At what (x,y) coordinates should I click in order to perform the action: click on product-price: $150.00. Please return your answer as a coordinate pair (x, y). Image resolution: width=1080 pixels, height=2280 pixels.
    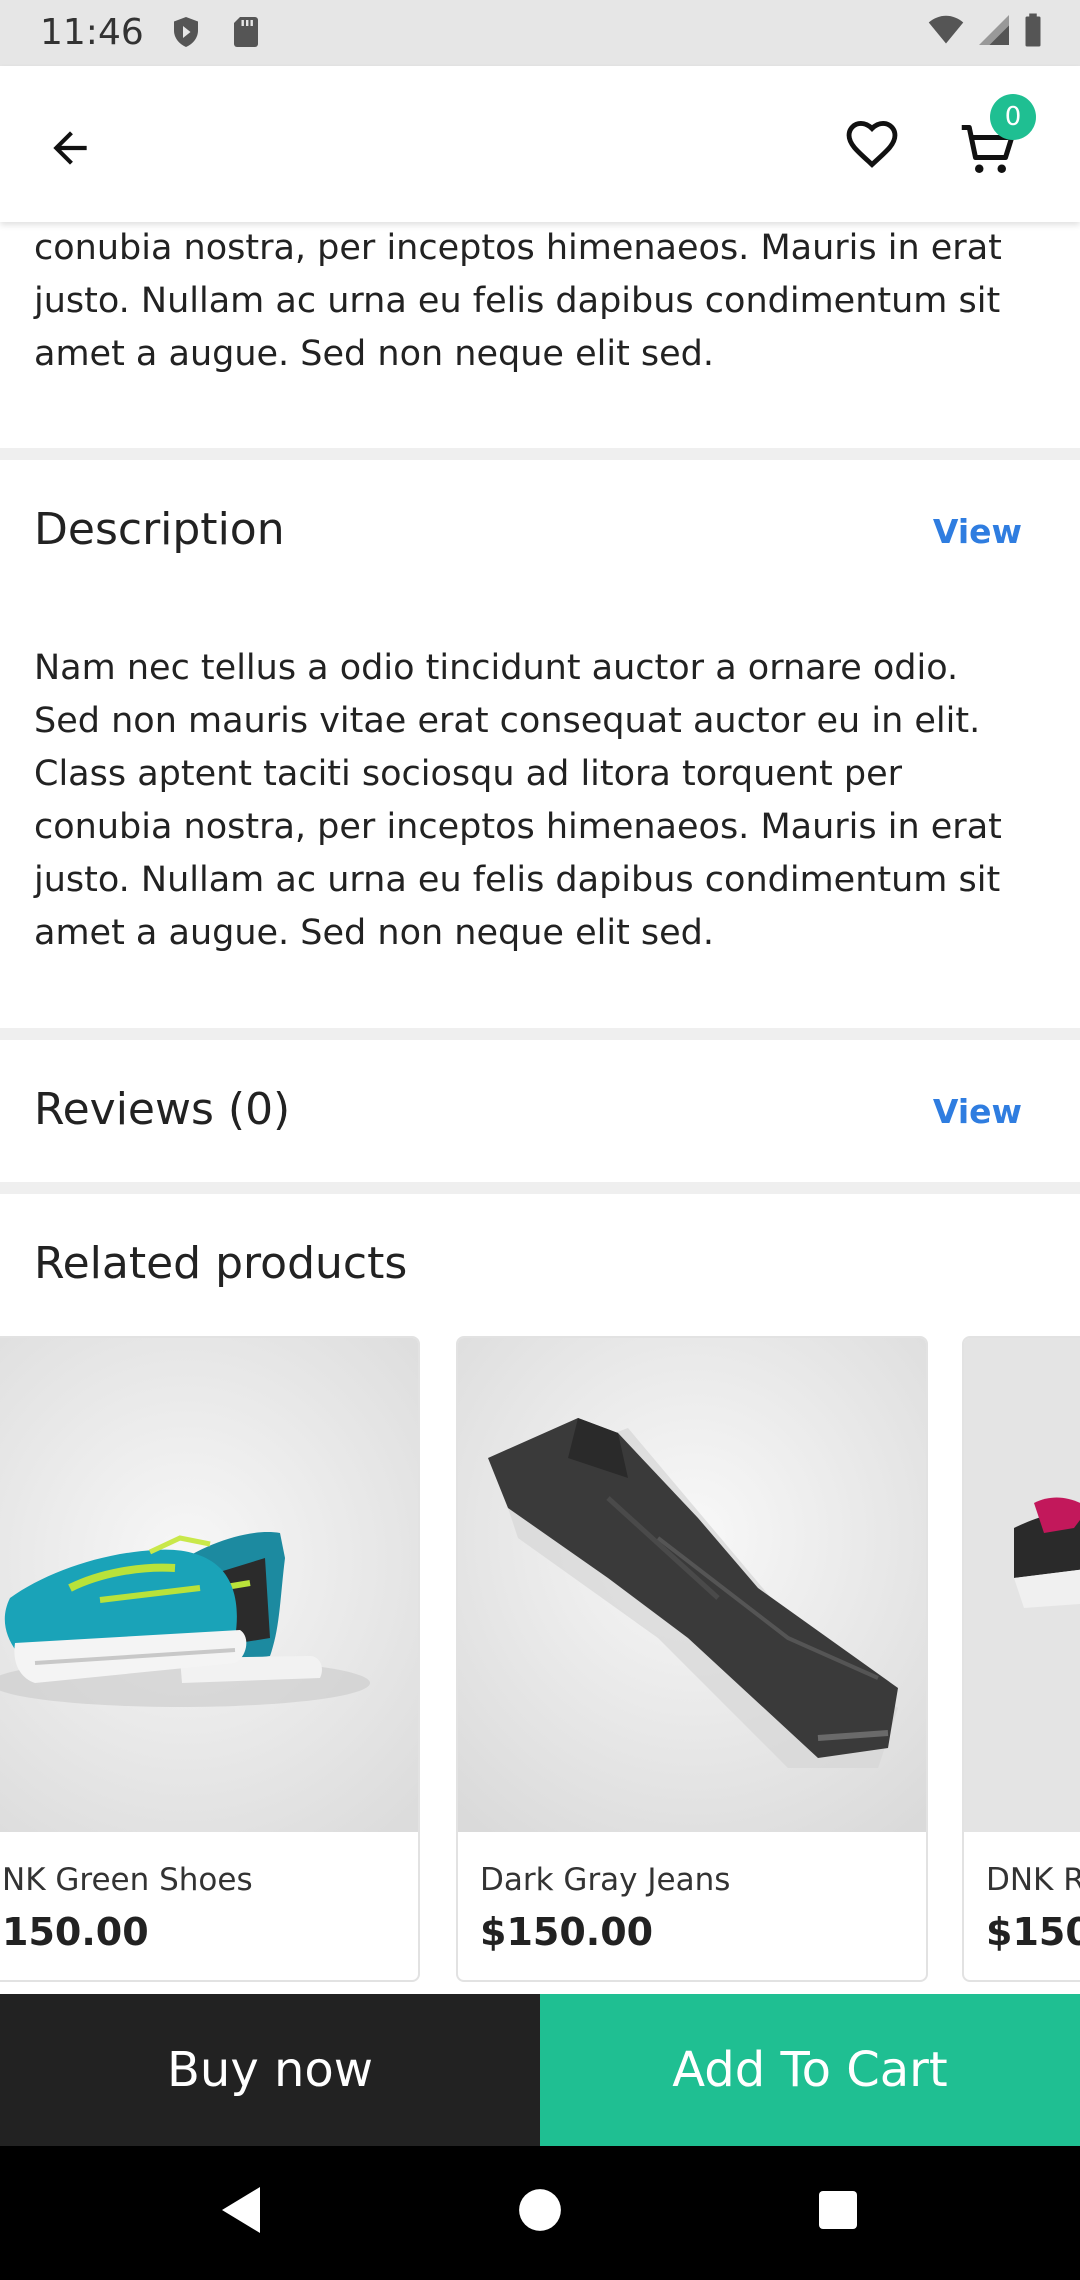
    Looking at the image, I should click on (567, 1932).